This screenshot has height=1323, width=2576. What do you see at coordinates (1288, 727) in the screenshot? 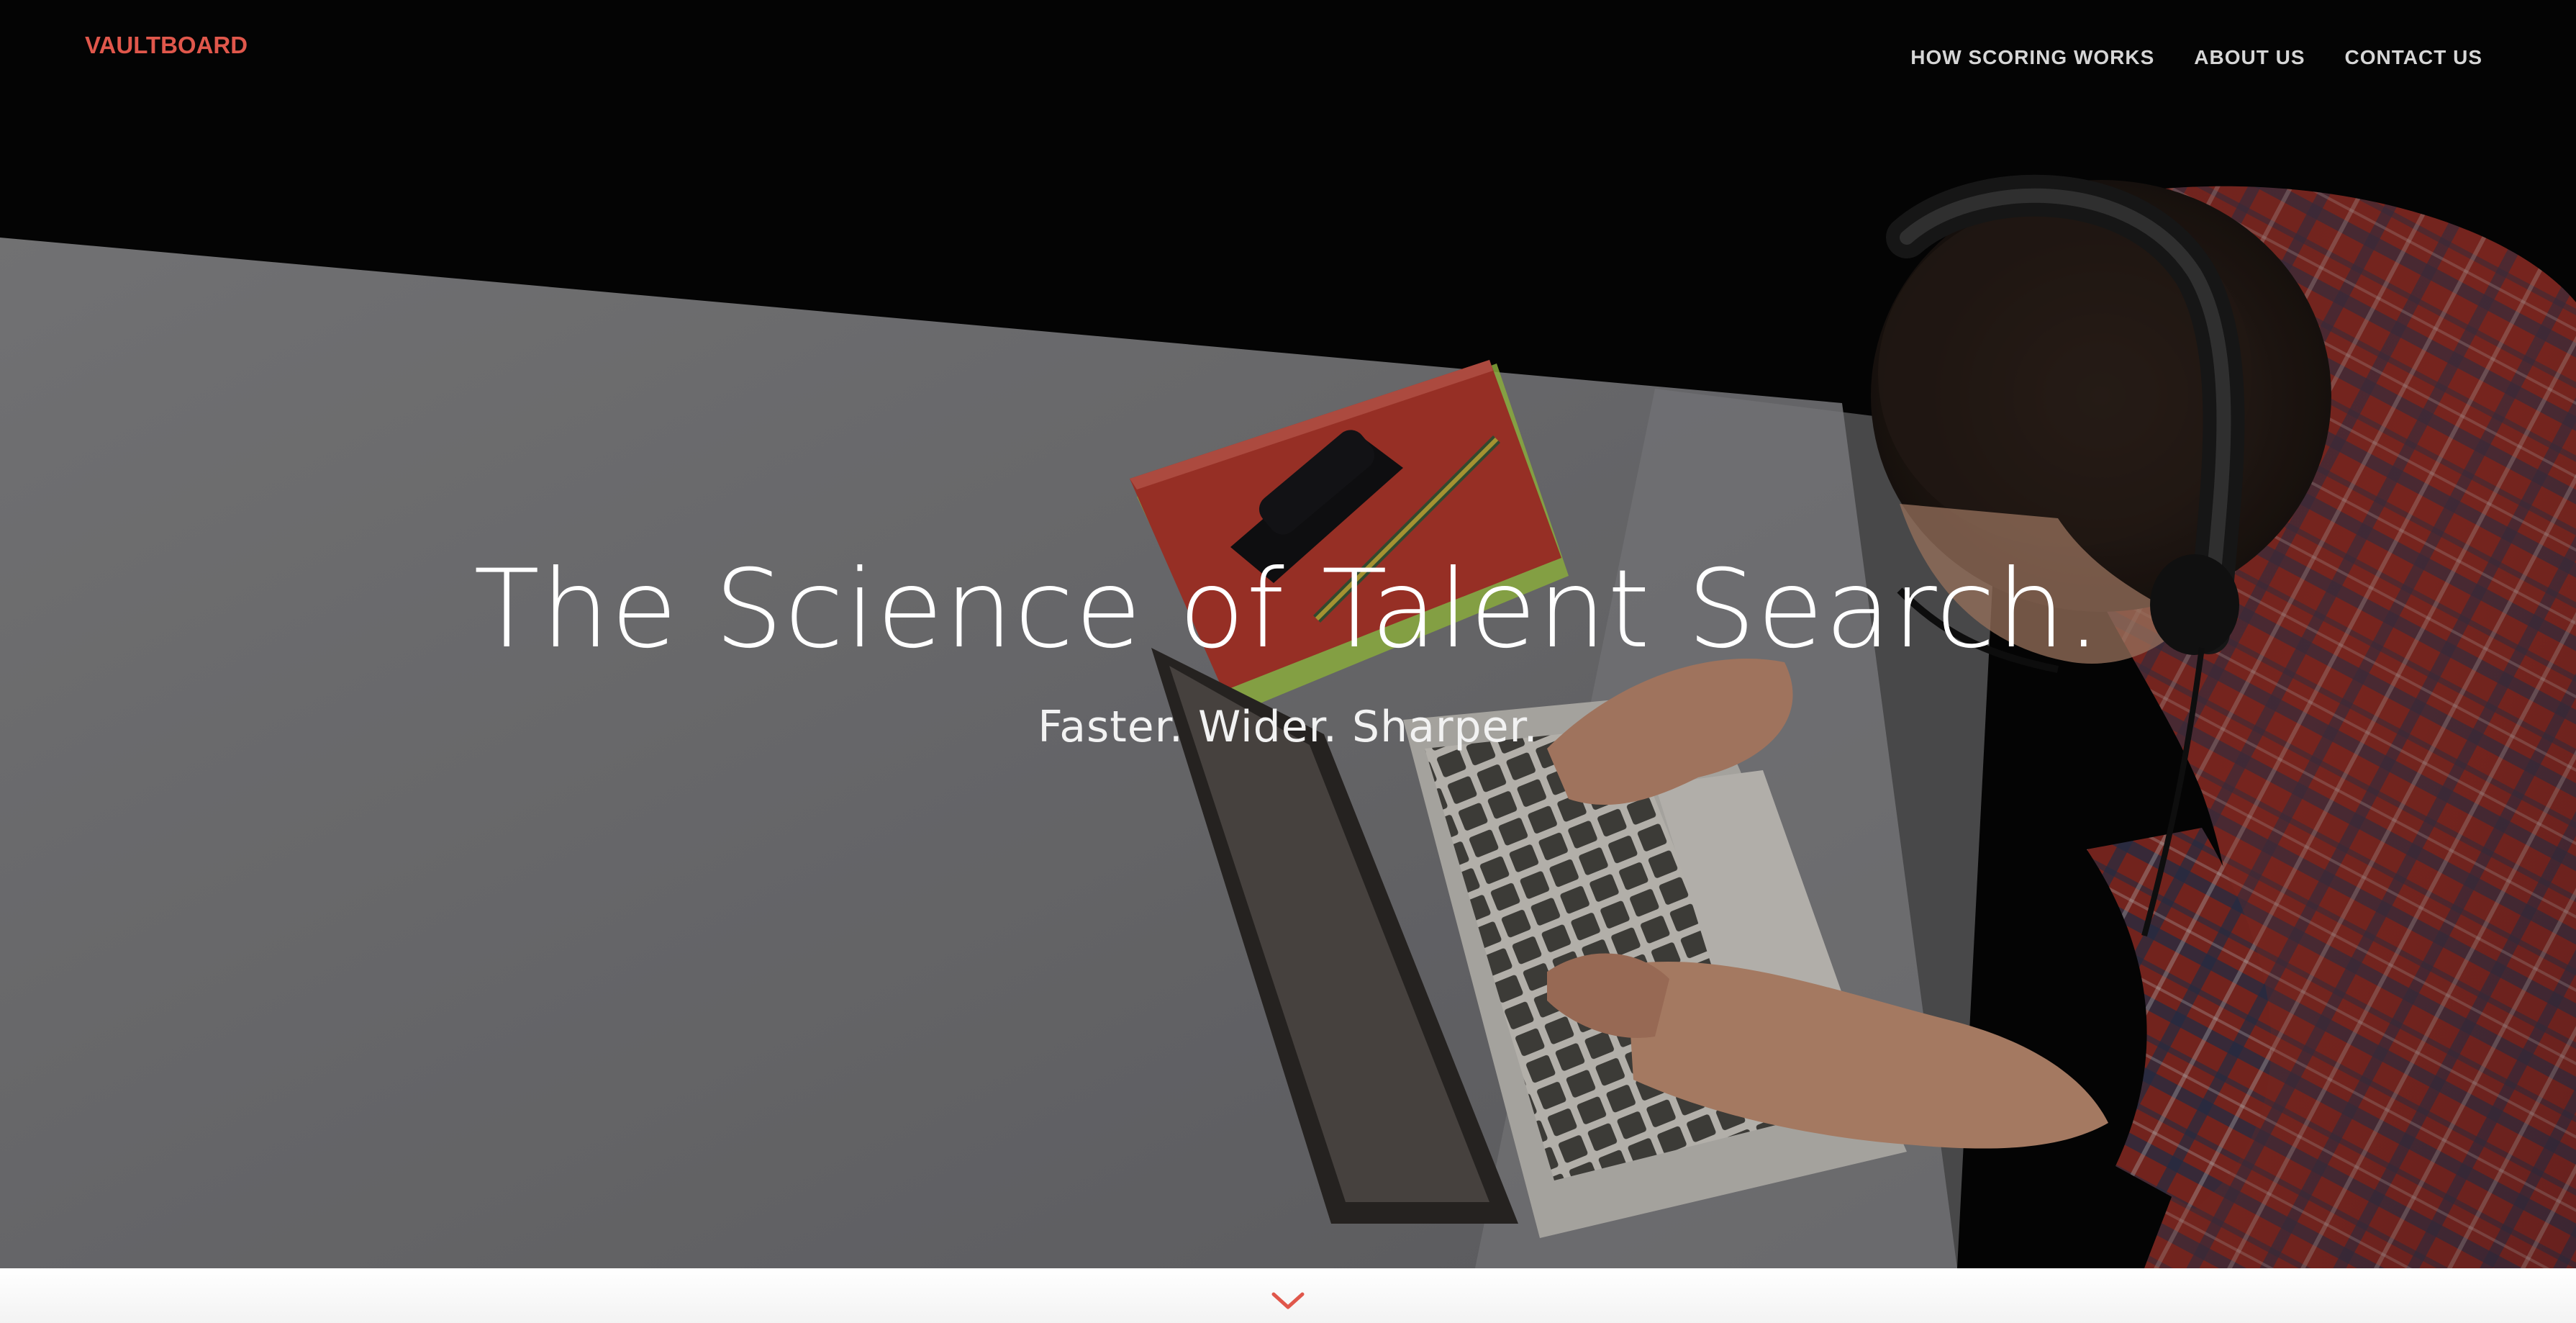
I see `hero-subtitle: Faster. Wider. Sharper.` at bounding box center [1288, 727].